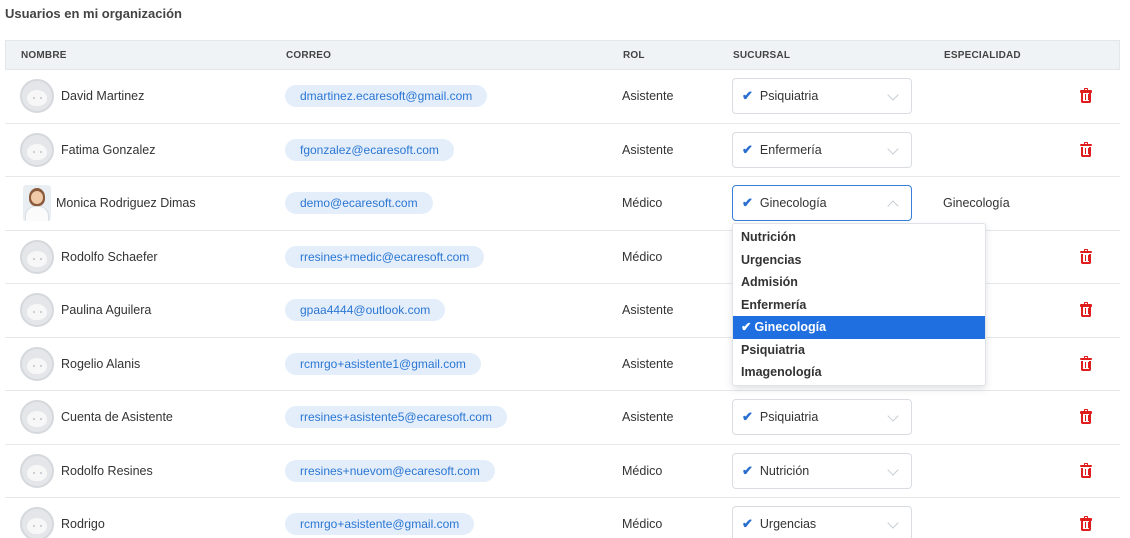 This screenshot has height=538, width=1130. What do you see at coordinates (103, 96) in the screenshot?
I see `user-name: David Martinez` at bounding box center [103, 96].